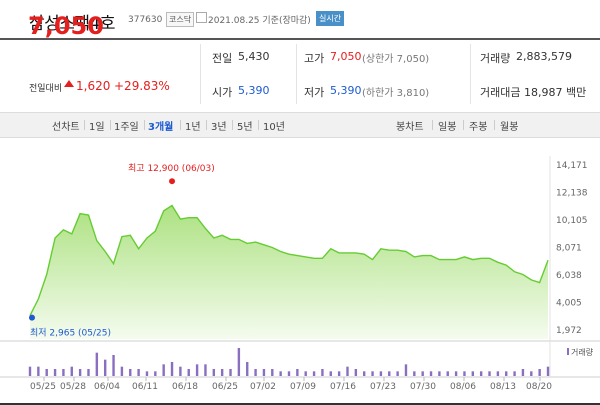 Image resolution: width=600 pixels, height=405 pixels. I want to click on x-tick-label: 06/11, so click(145, 387).